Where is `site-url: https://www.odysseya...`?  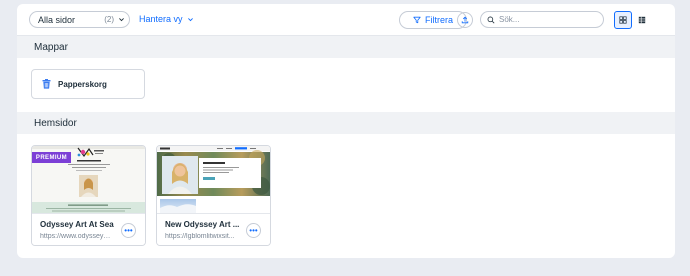
site-url: https://www.odysseya... is located at coordinates (76, 236).